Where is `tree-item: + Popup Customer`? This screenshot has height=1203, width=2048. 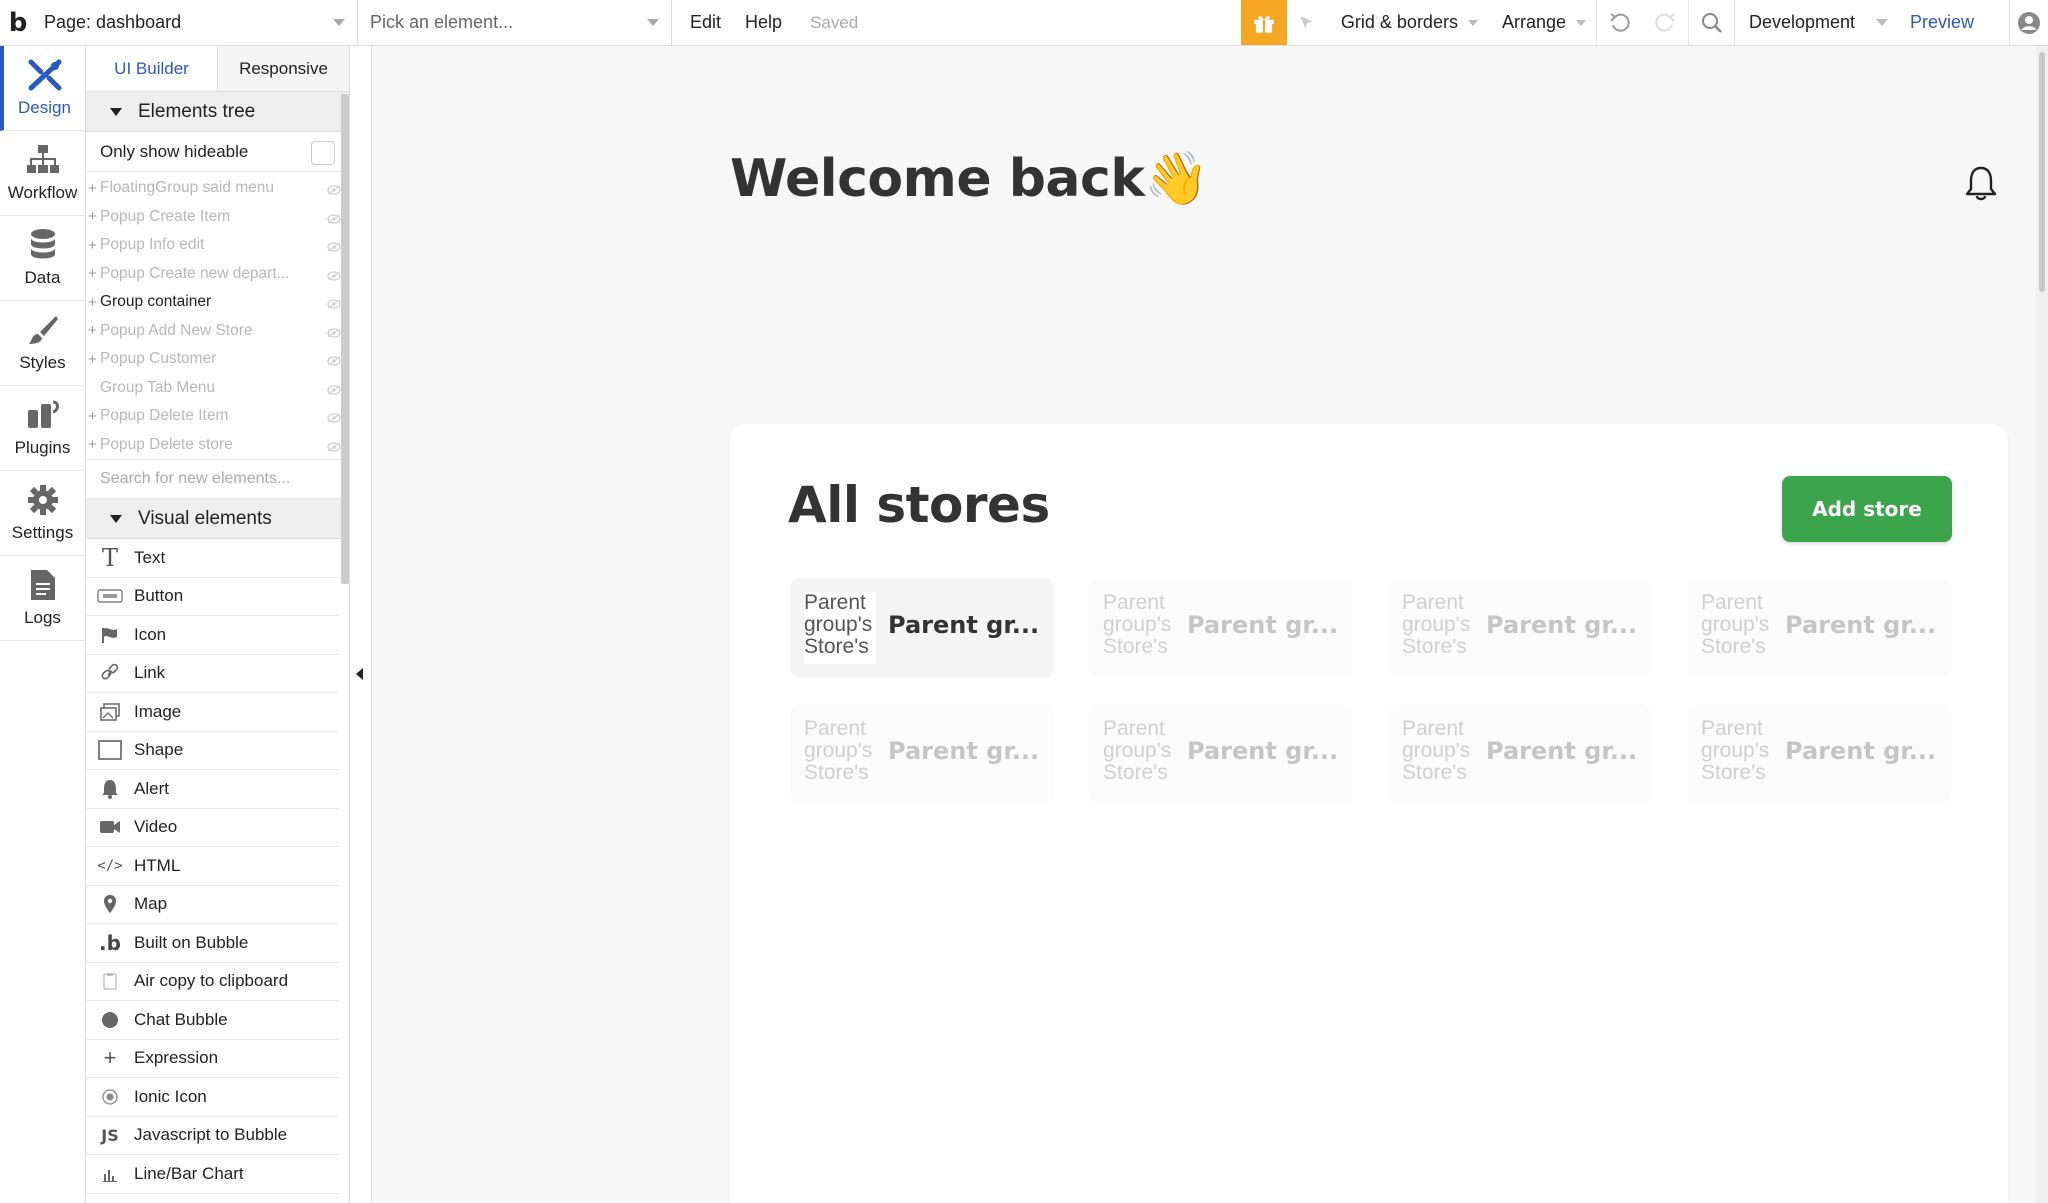
tree-item: + Popup Customer is located at coordinates (217, 359).